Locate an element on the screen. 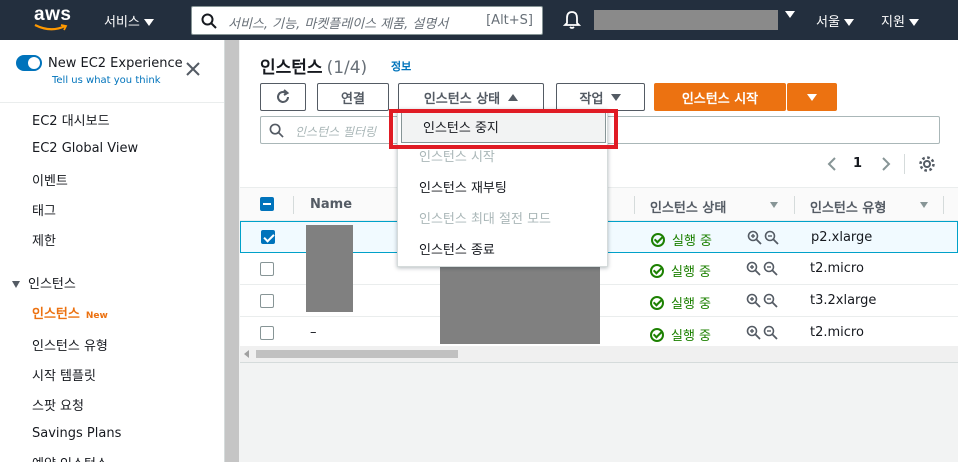 Image resolution: width=958 pixels, height=462 pixels. column-header-state: 인스턴스 상태 is located at coordinates (688, 206).